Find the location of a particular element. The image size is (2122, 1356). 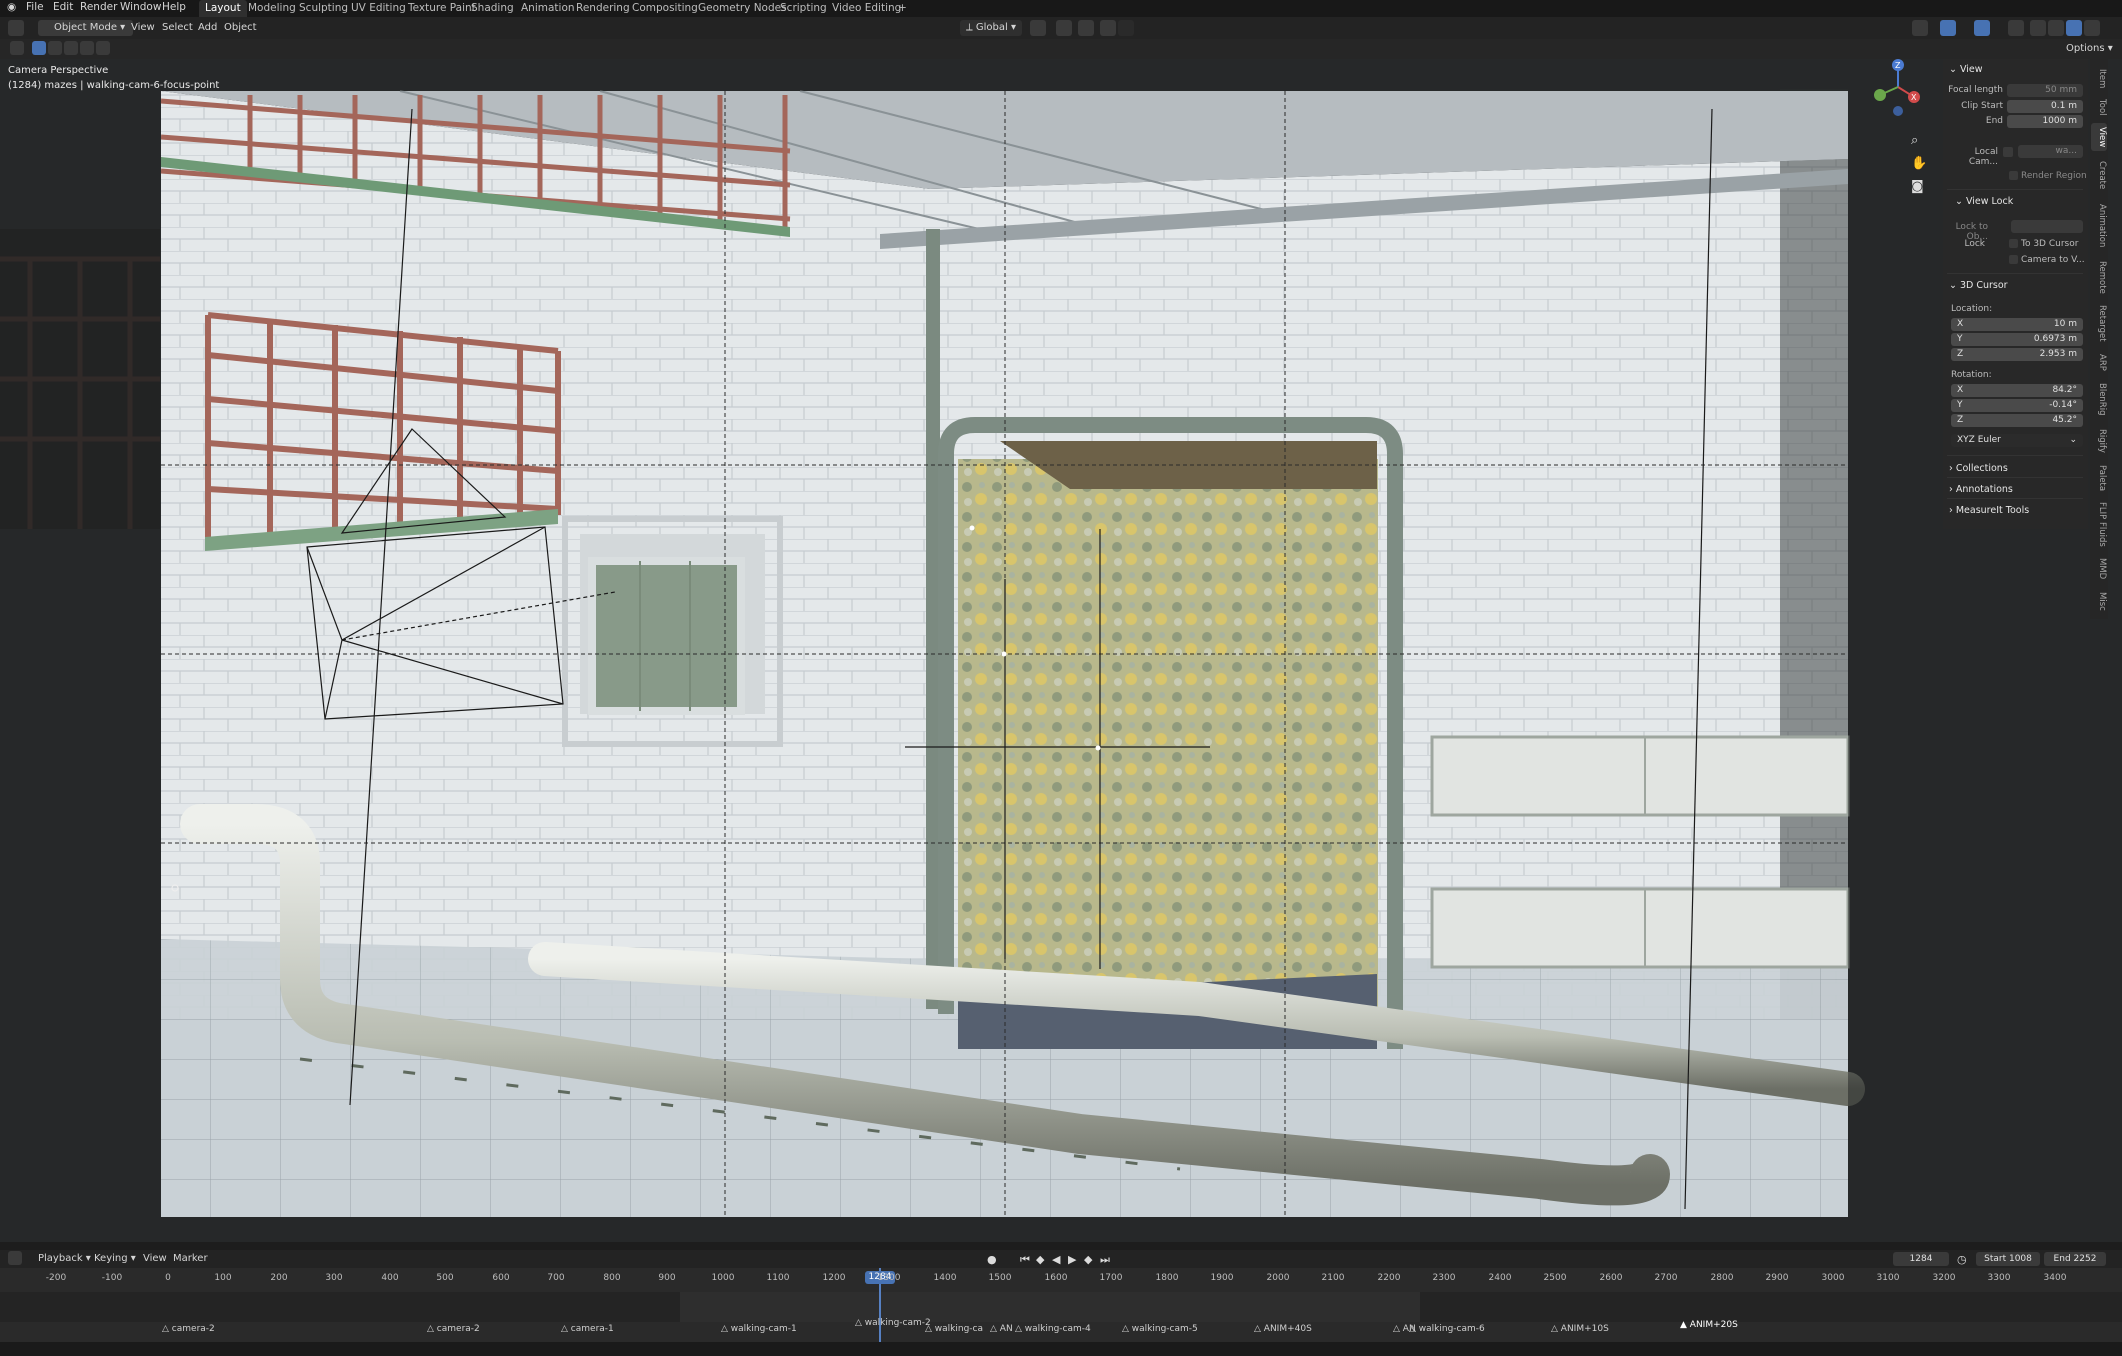

vtab-view: View is located at coordinates (2099, 137).